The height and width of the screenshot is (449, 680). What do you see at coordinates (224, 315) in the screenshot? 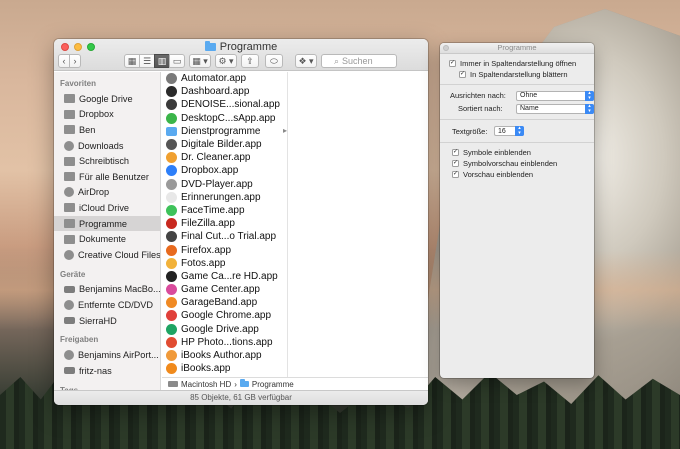
I see `list-item: Google Chrome.app` at bounding box center [224, 315].